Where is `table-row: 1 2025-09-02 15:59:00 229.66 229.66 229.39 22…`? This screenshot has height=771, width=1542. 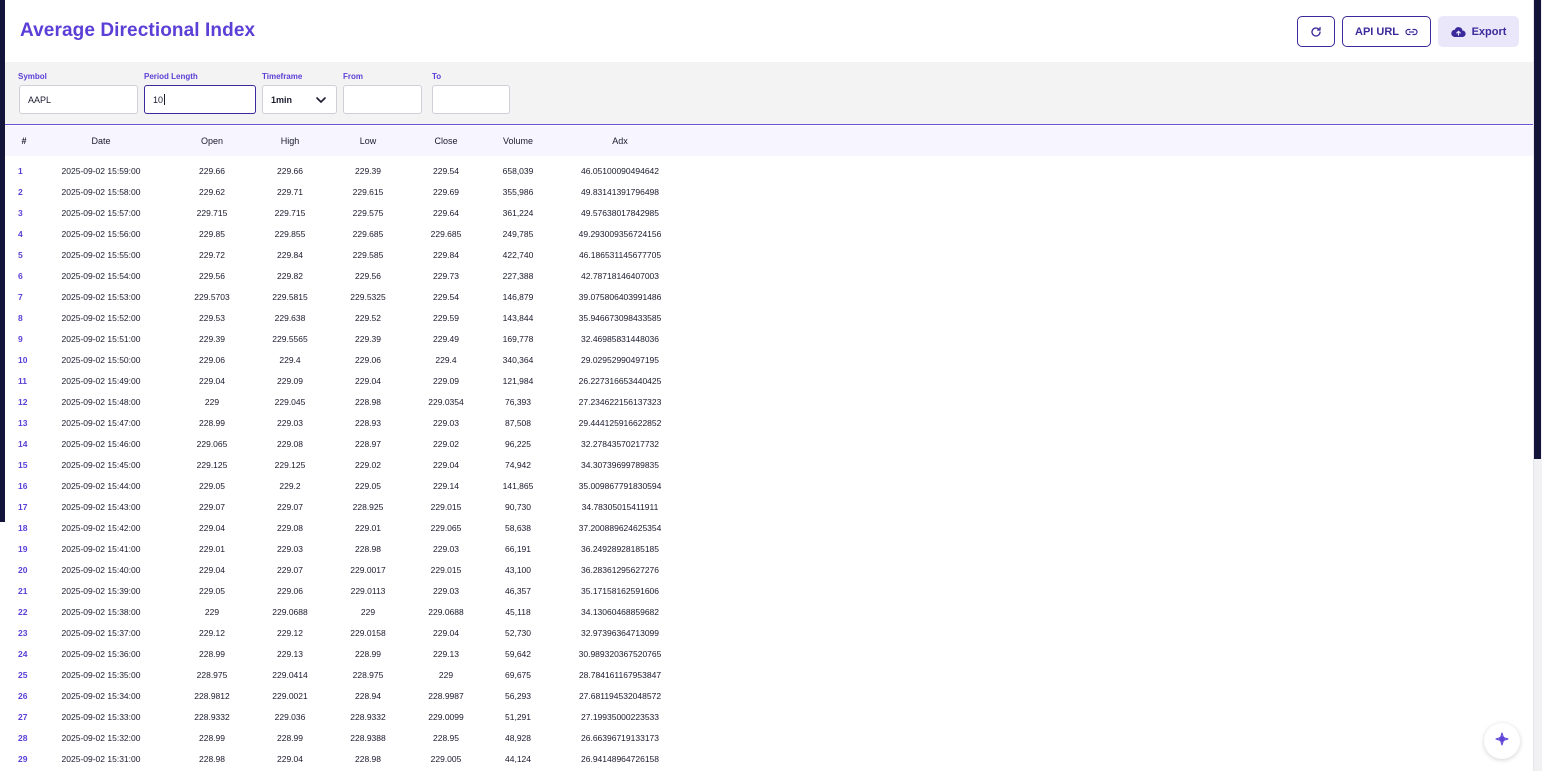 table-row: 1 2025-09-02 15:59:00 229.66 229.66 229.39 22… is located at coordinates (769, 176).